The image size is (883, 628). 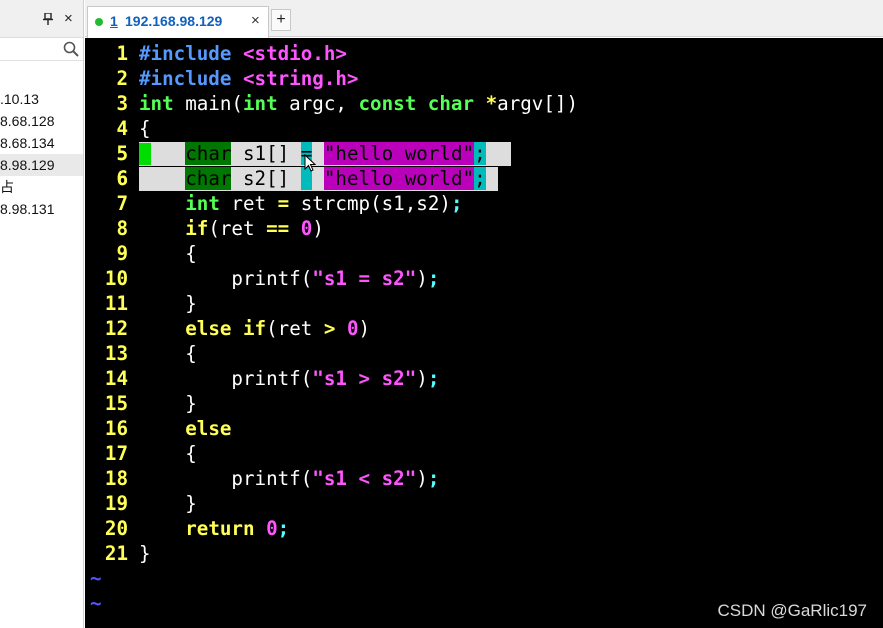 What do you see at coordinates (484, 278) in the screenshot?
I see `code-line: 10 printf("s1 = s2");` at bounding box center [484, 278].